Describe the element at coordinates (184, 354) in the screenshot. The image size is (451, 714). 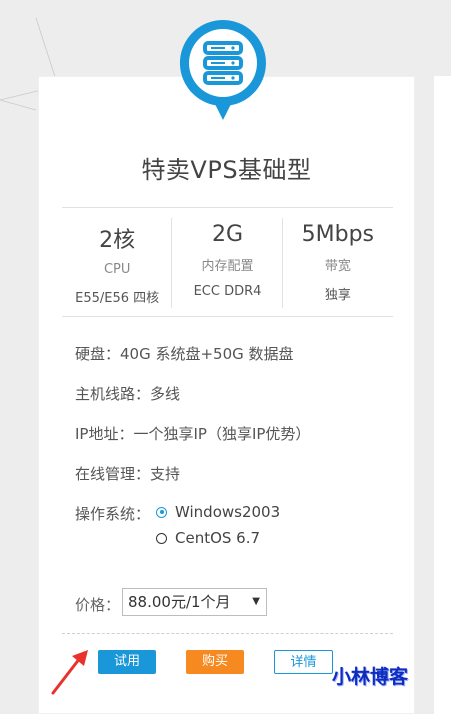
I see `disk-info: 硬盘：40G 系统盘+50G 数据盘` at that location.